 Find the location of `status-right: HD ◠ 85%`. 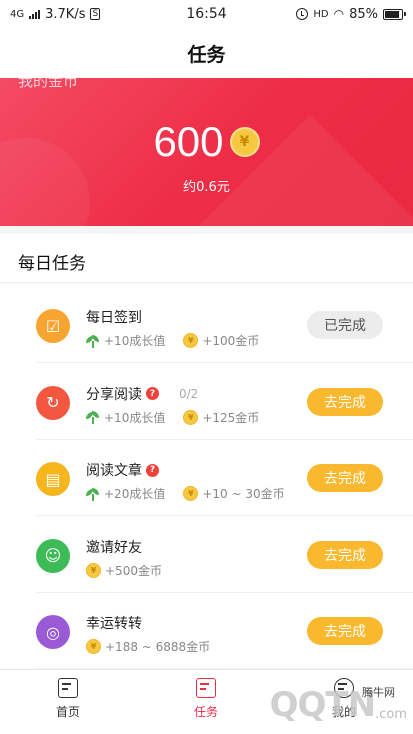

status-right: HD ◠ 85% is located at coordinates (351, 14).